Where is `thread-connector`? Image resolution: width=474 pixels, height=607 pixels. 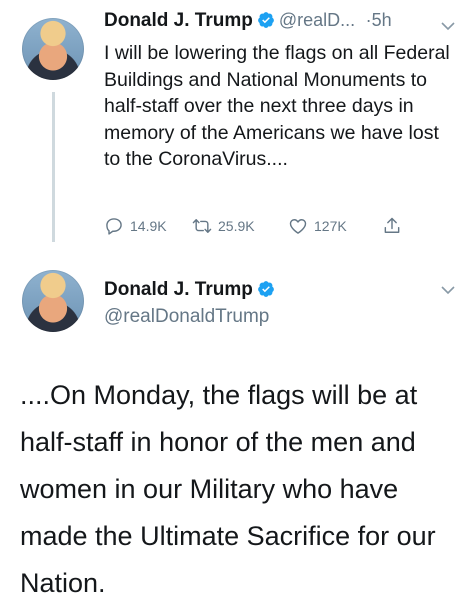
thread-connector is located at coordinates (53, 167).